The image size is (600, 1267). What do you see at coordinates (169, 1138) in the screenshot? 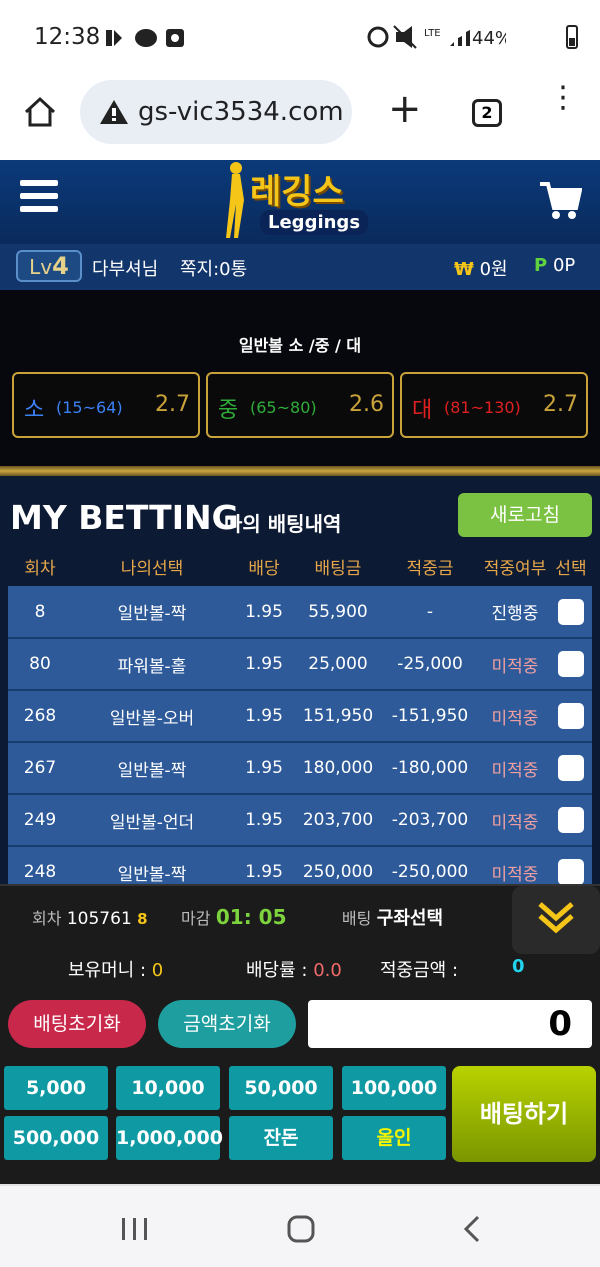
I see `quick-1000000-button: 1,000,000` at bounding box center [169, 1138].